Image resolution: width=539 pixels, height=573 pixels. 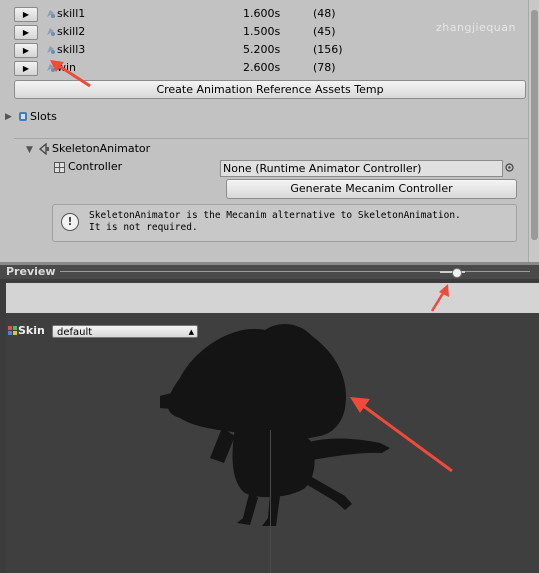 I want to click on controller-value: None (Runtime Animator Controller), so click(x=322, y=168).